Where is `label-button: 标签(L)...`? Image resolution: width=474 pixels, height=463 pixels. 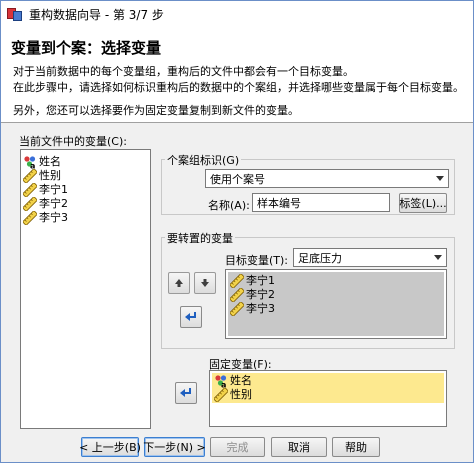 label-button: 标签(L)... is located at coordinates (423, 203).